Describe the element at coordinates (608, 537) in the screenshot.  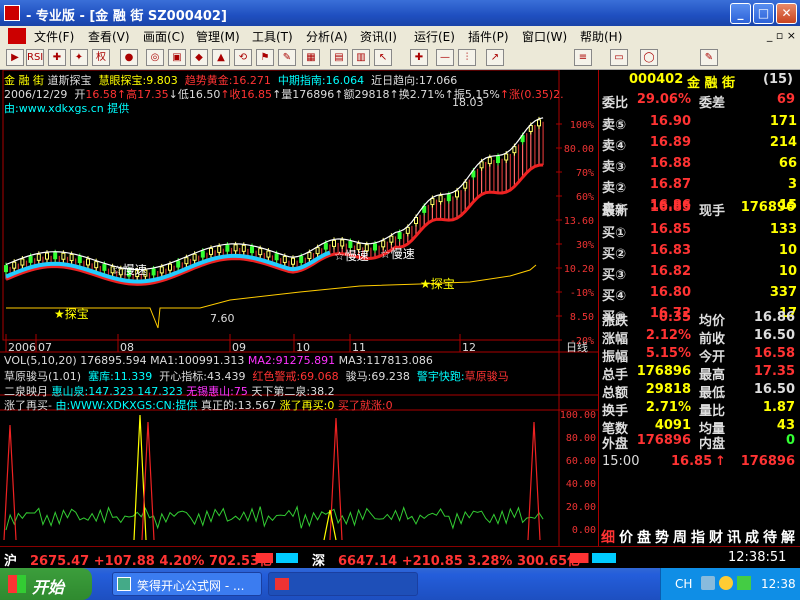
I see `quote-tab: 细` at that location.